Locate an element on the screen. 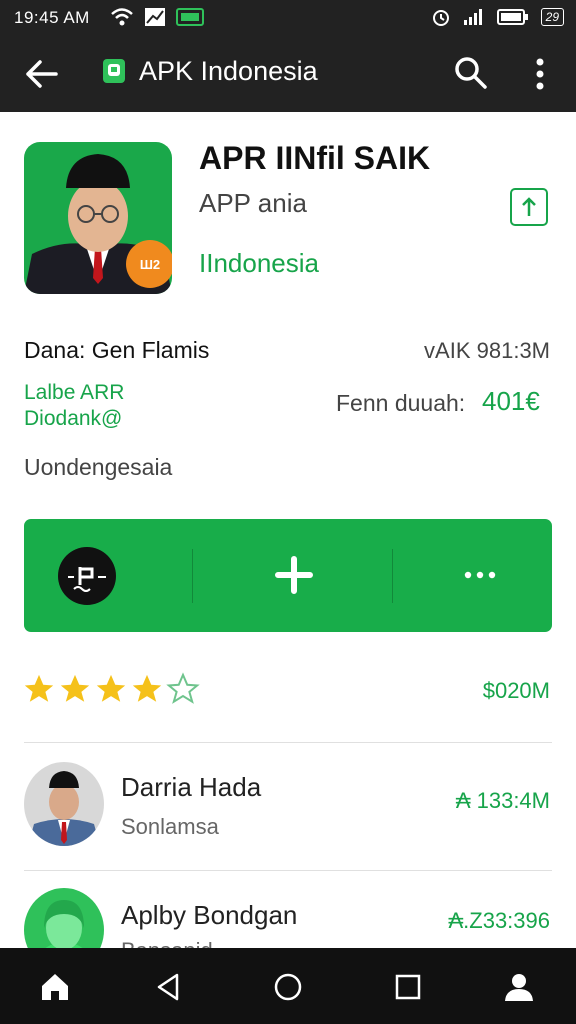 The width and height of the screenshot is (576, 1024). list-item-title: Aplby Bondgan is located at coordinates (209, 915).